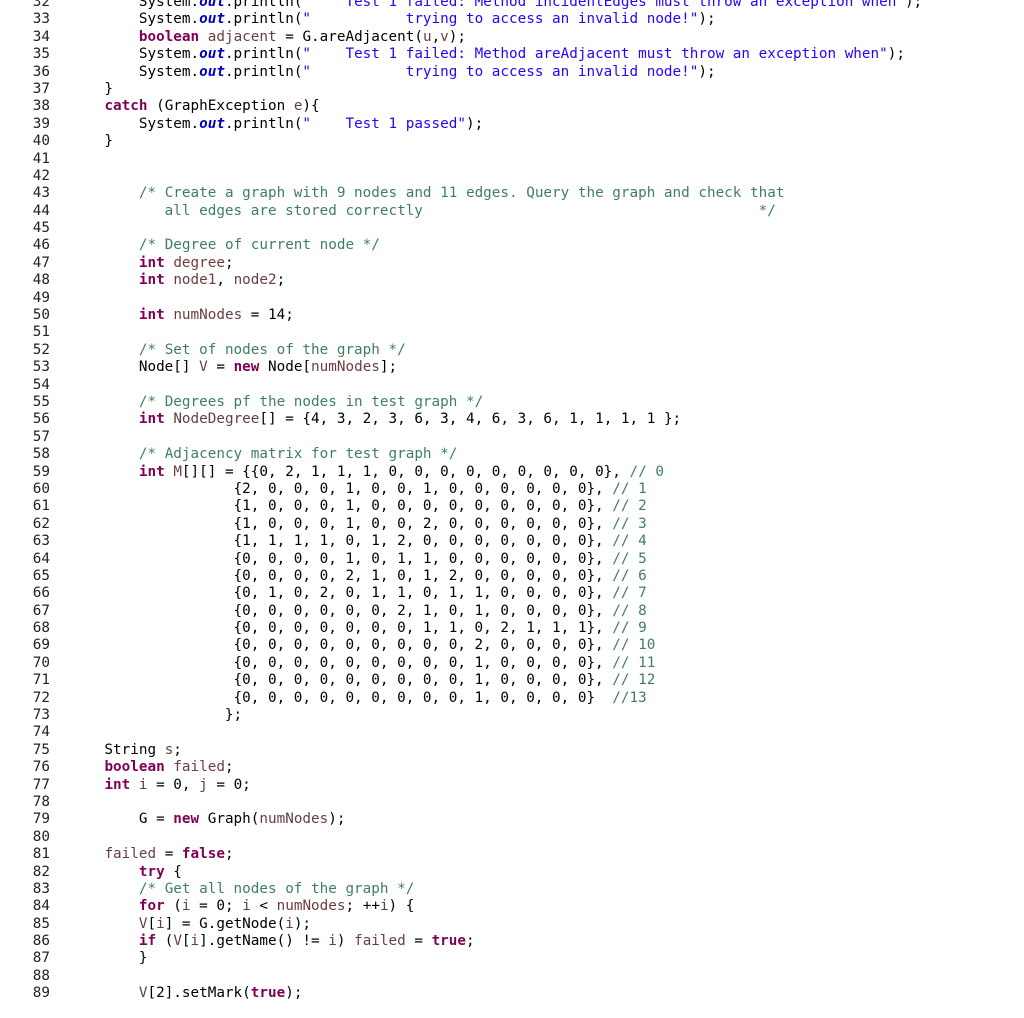 This screenshot has height=1018, width=1024. What do you see at coordinates (203, 854) in the screenshot?
I see `code-token: false` at bounding box center [203, 854].